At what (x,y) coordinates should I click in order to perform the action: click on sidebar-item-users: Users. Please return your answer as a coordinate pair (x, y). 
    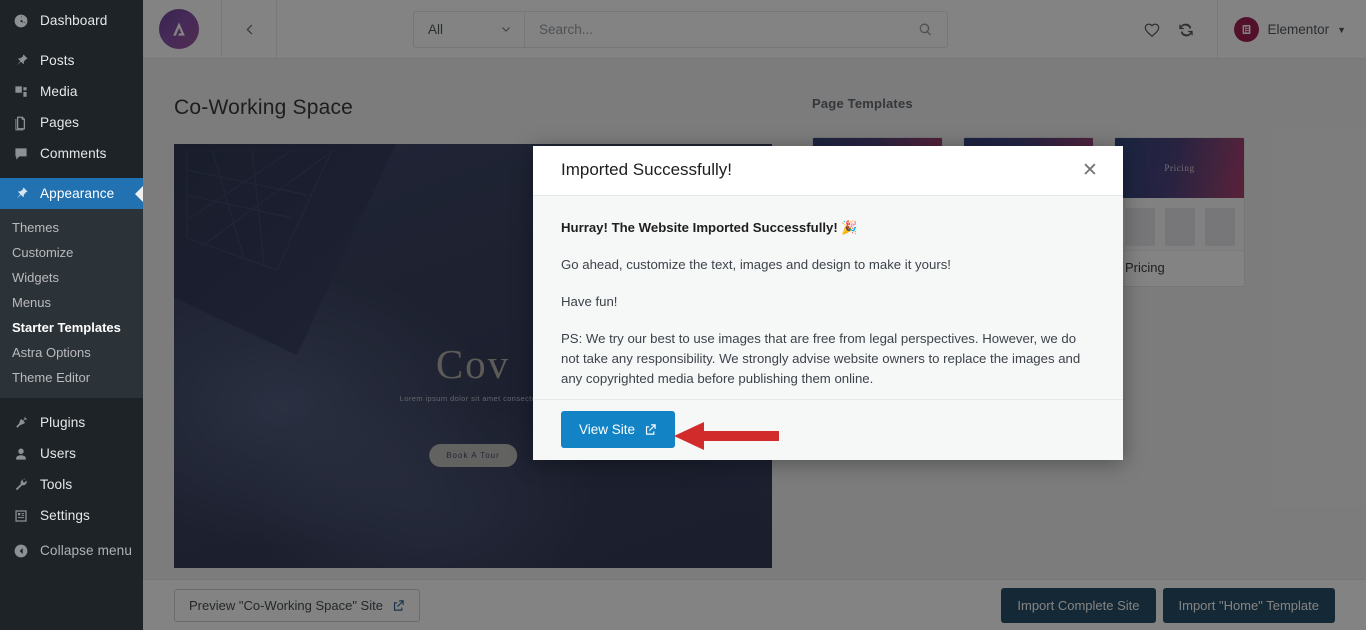
    Looking at the image, I should click on (71, 453).